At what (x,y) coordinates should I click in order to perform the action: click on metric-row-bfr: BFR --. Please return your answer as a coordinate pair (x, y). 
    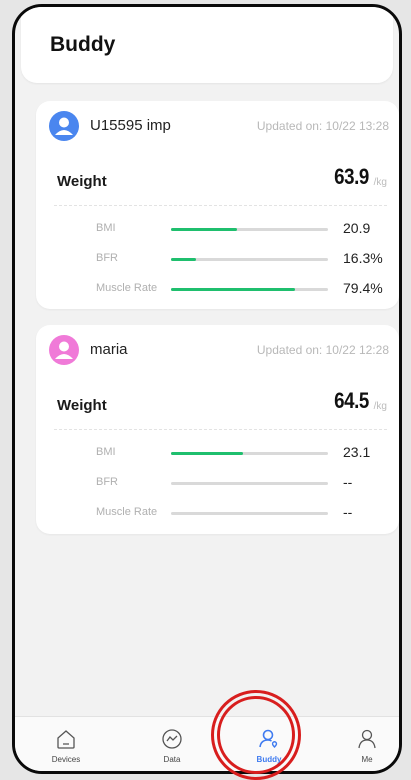
    Looking at the image, I should click on (217, 483).